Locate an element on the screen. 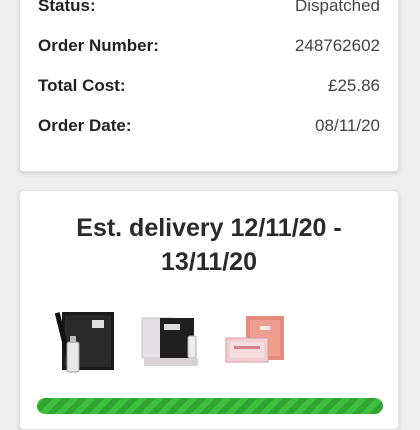  product-pink-gift-set-icon is located at coordinates (255, 341).